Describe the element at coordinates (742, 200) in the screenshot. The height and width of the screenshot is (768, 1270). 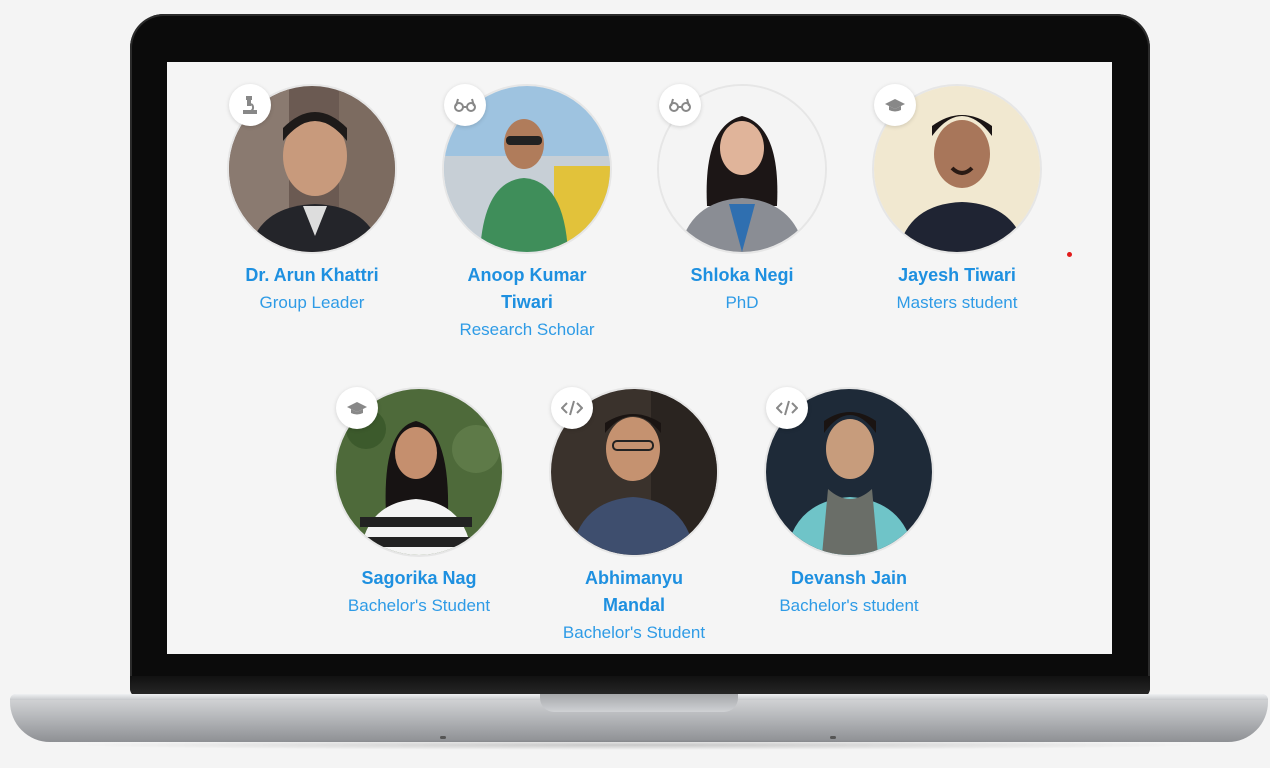
I see `team-member-card: Shloka Negi PhD` at that location.